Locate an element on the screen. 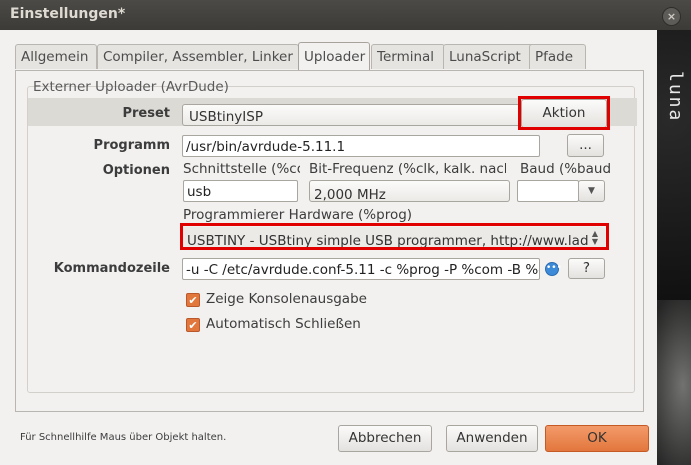  help-button: ? is located at coordinates (586, 268).